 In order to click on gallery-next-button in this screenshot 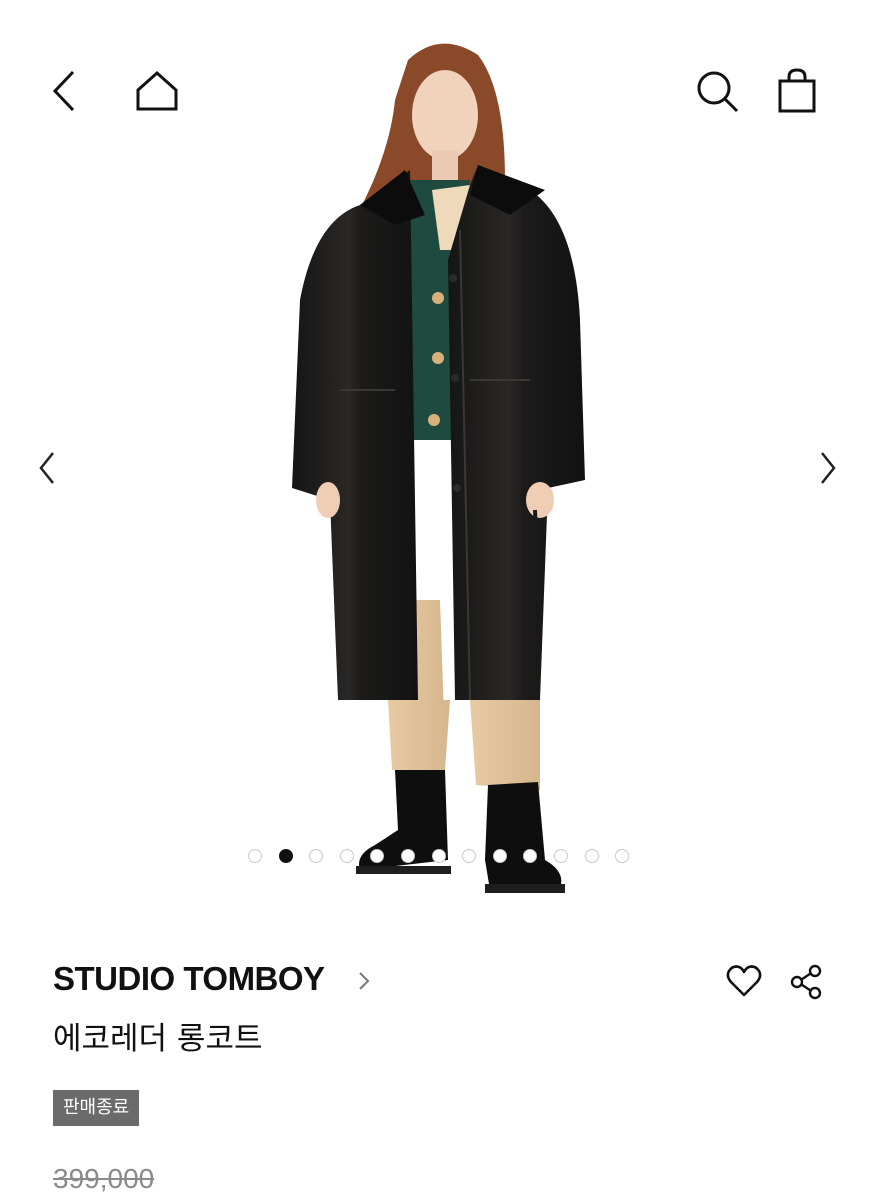, I will do `click(827, 468)`.